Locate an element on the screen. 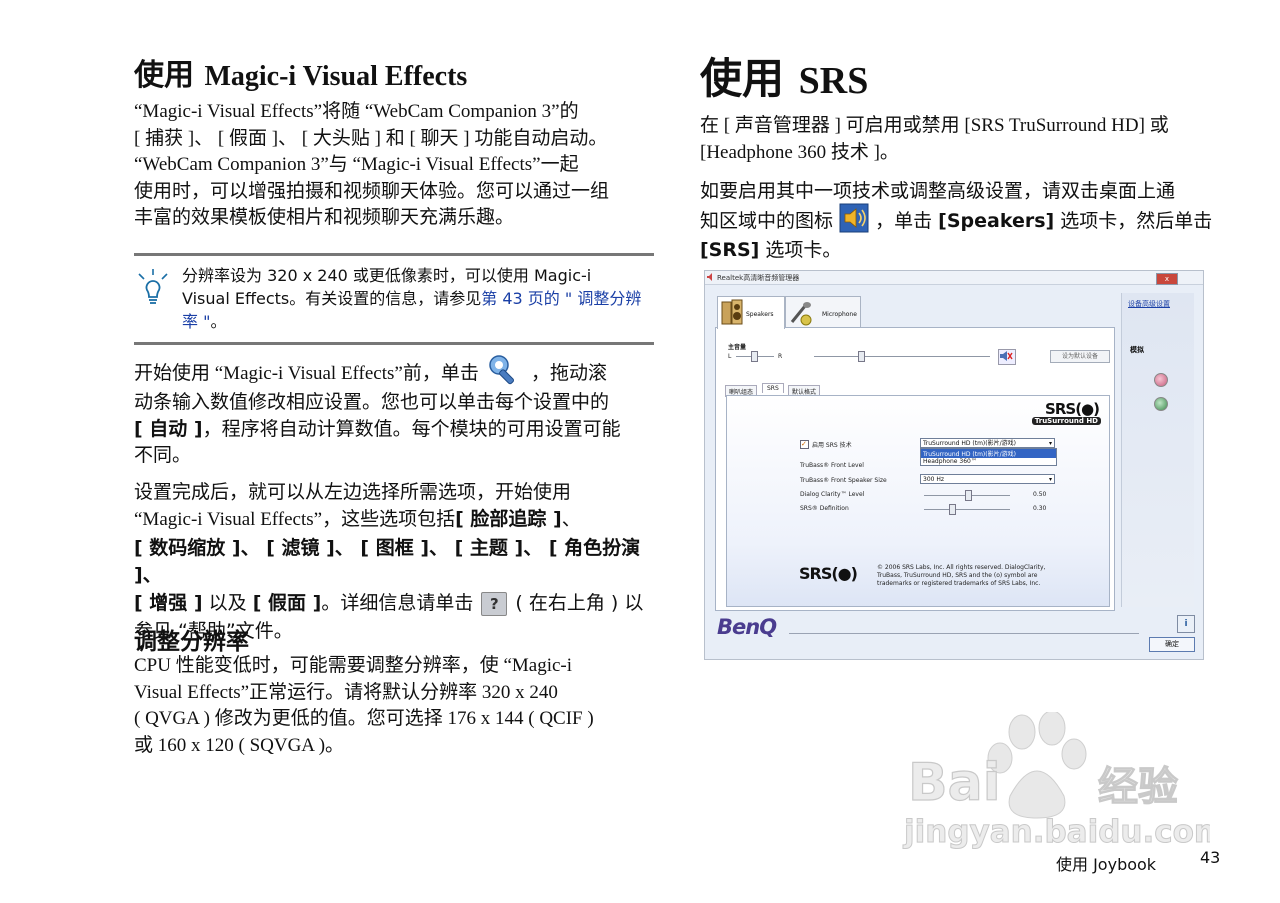 The image size is (1280, 903). srs-definition-slider is located at coordinates (967, 509).